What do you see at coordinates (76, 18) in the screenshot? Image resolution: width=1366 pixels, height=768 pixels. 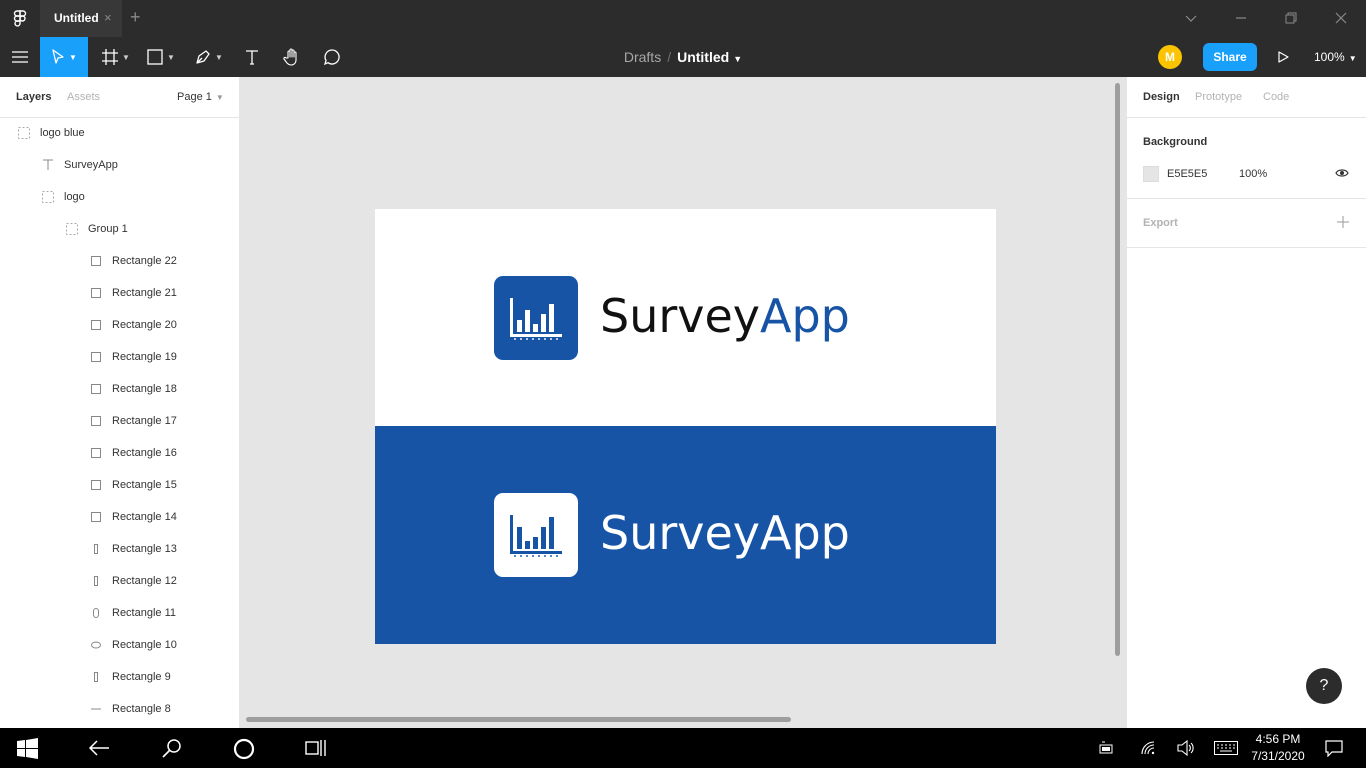 I see `file-tab-title: Untitled` at bounding box center [76, 18].